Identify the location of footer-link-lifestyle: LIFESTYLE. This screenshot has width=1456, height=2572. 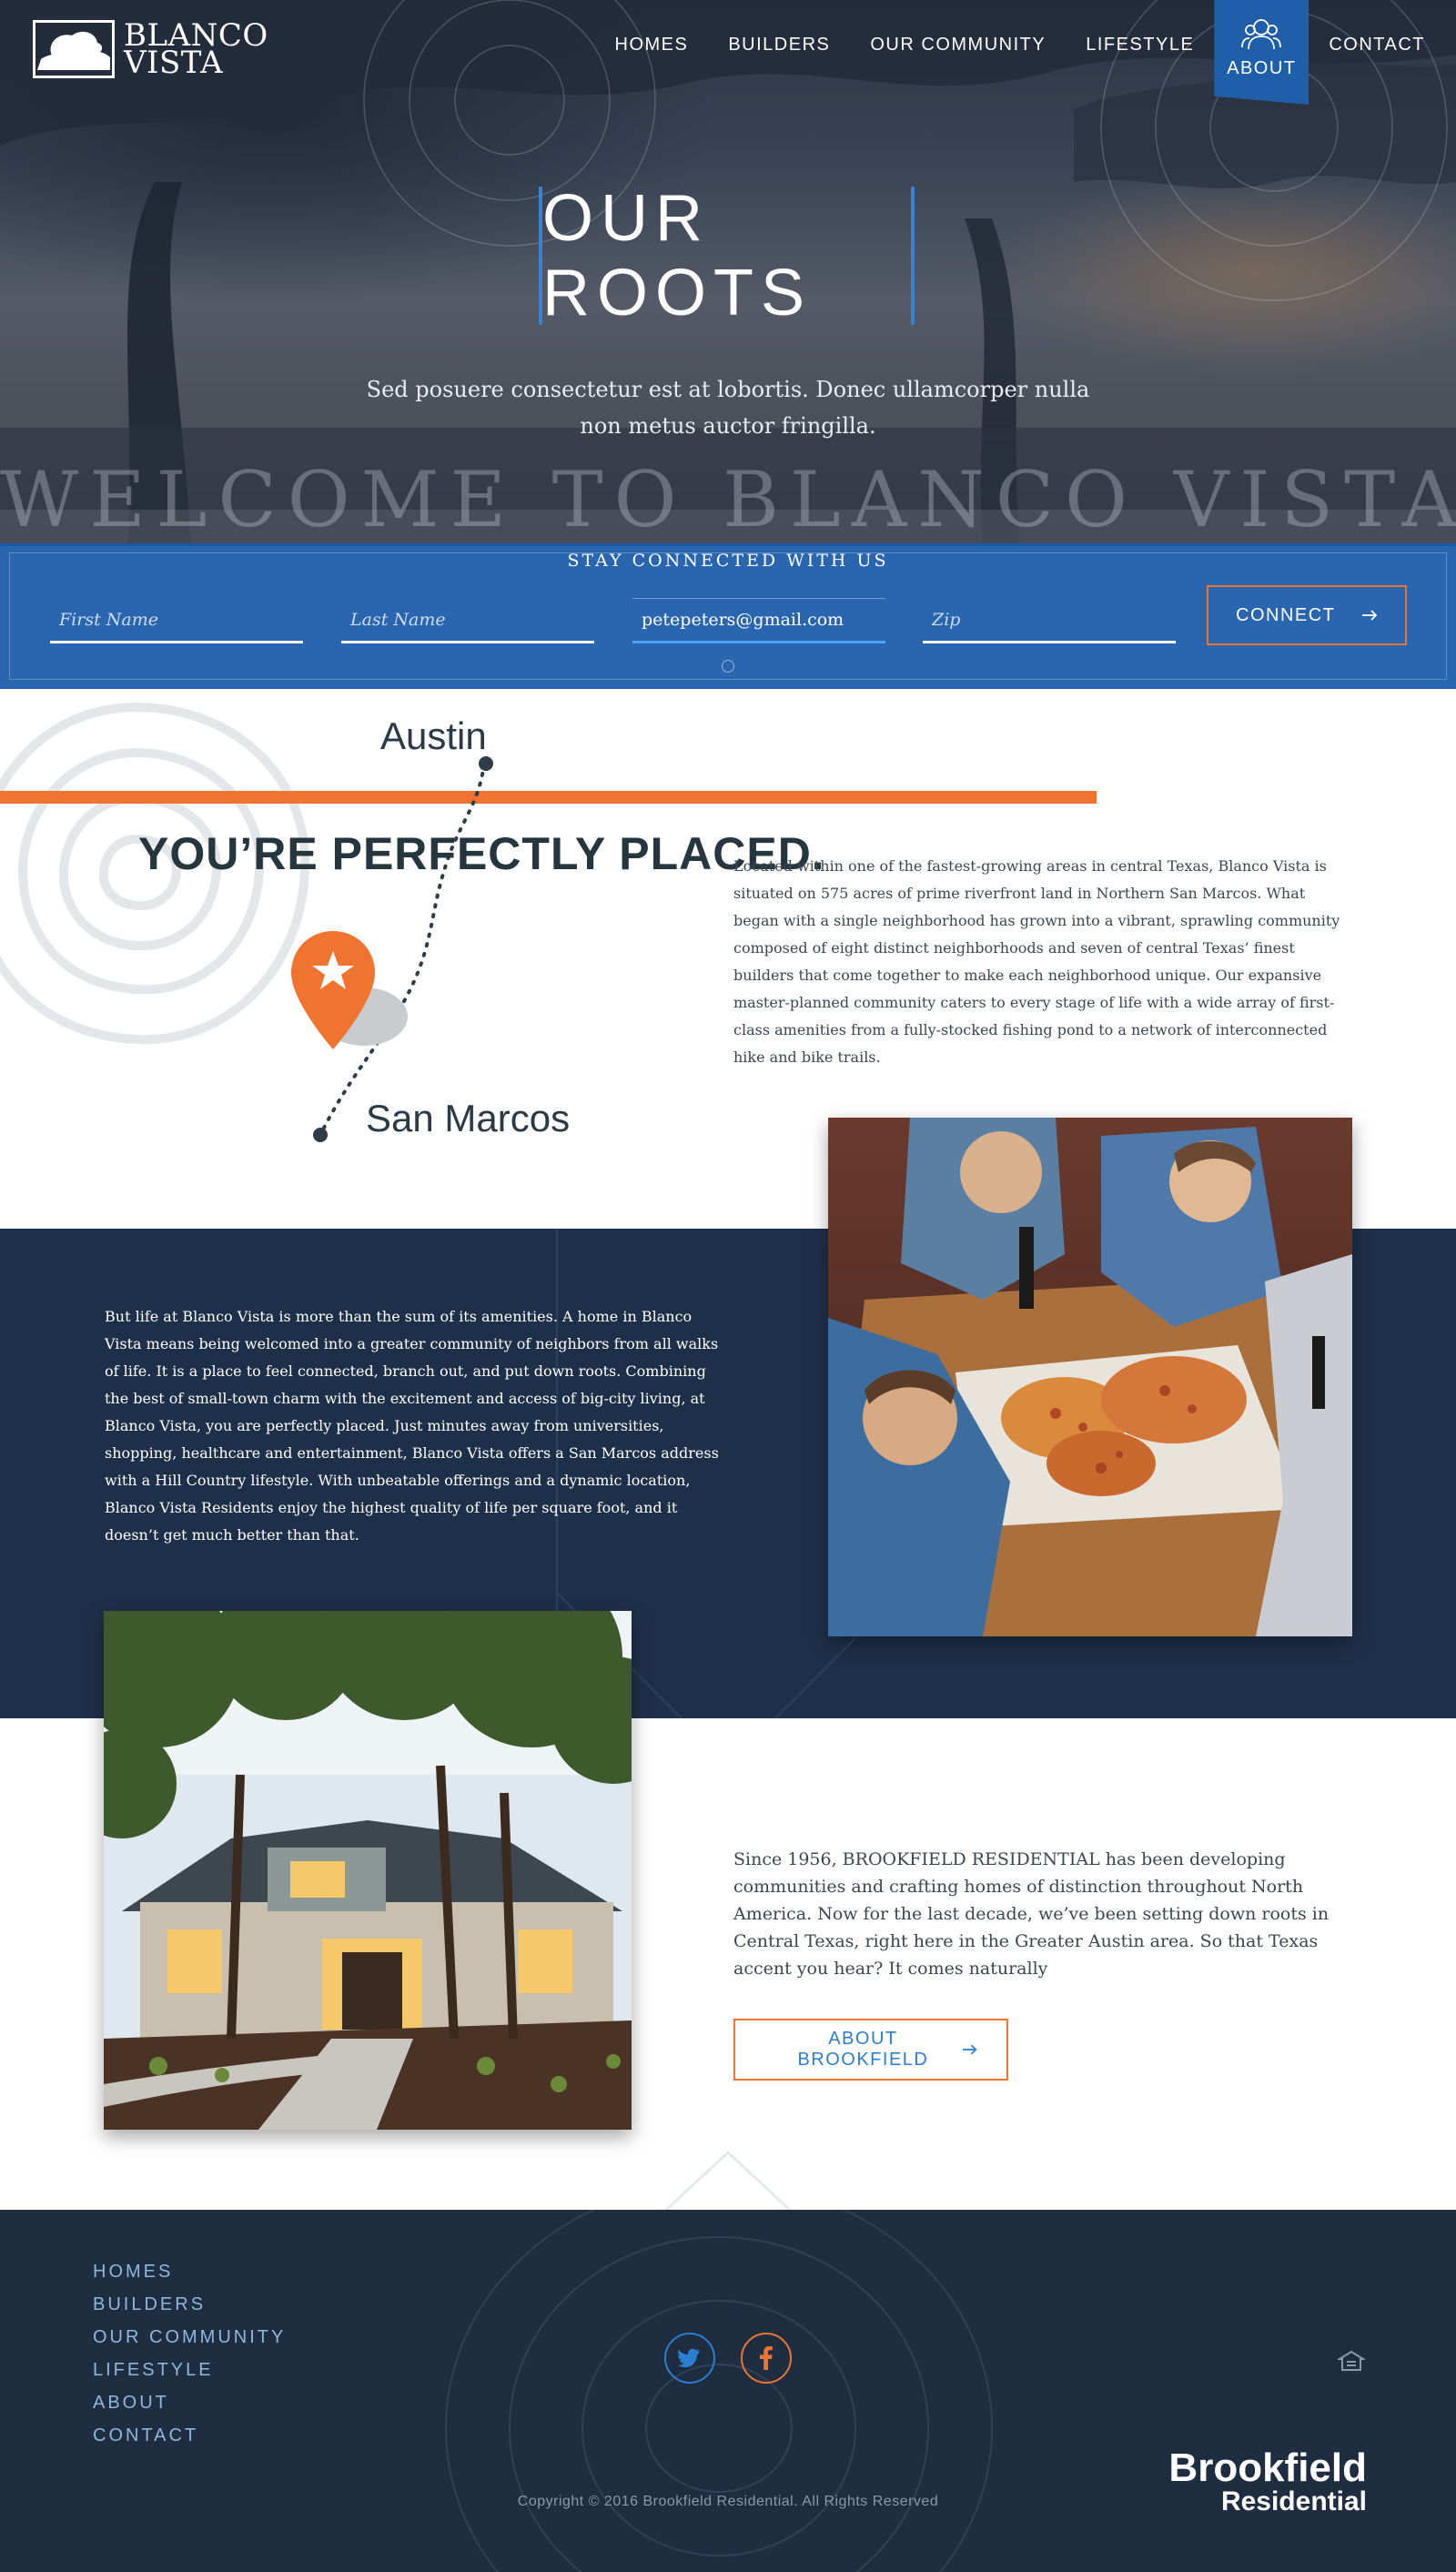
(189, 2370).